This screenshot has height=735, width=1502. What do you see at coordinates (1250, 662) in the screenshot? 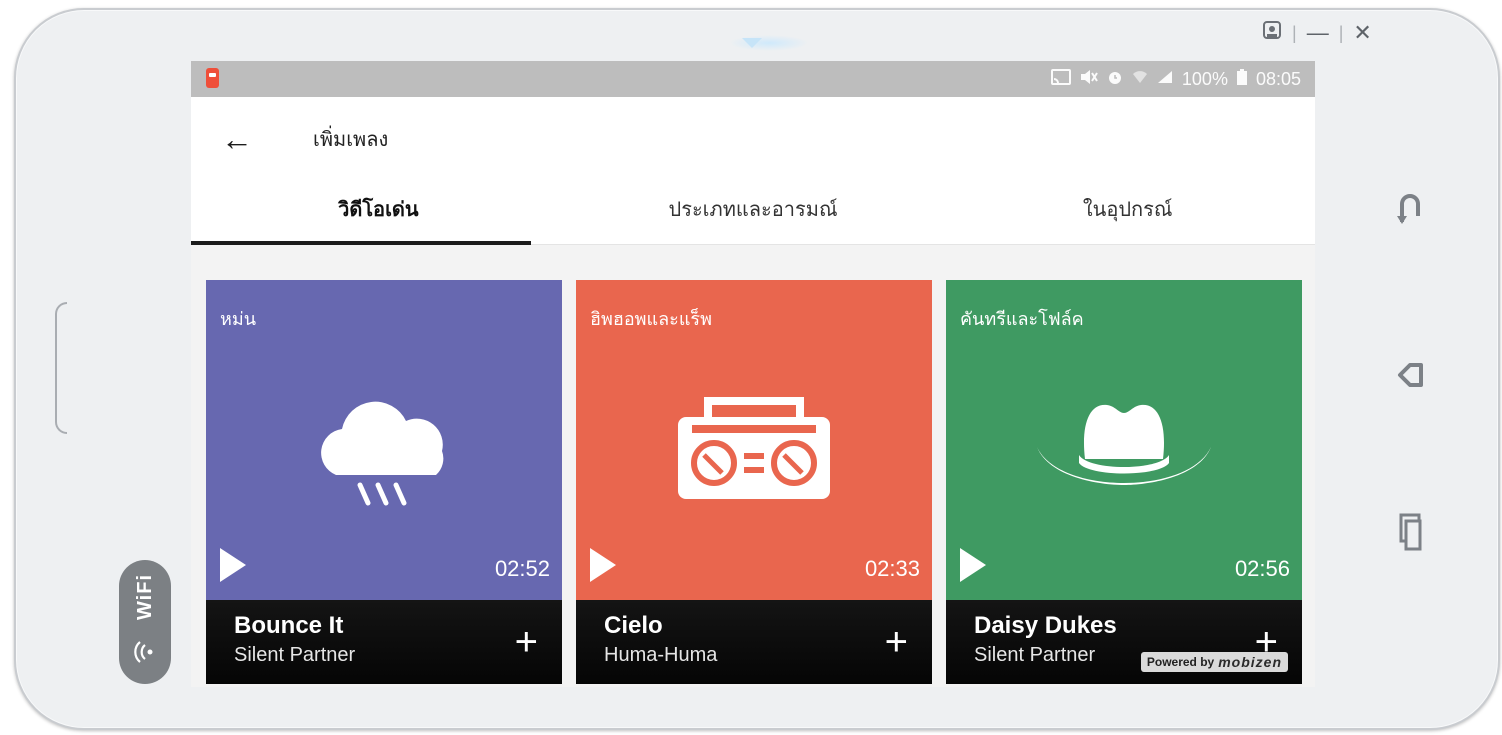
I see `mobizen-logo: mobizen` at bounding box center [1250, 662].